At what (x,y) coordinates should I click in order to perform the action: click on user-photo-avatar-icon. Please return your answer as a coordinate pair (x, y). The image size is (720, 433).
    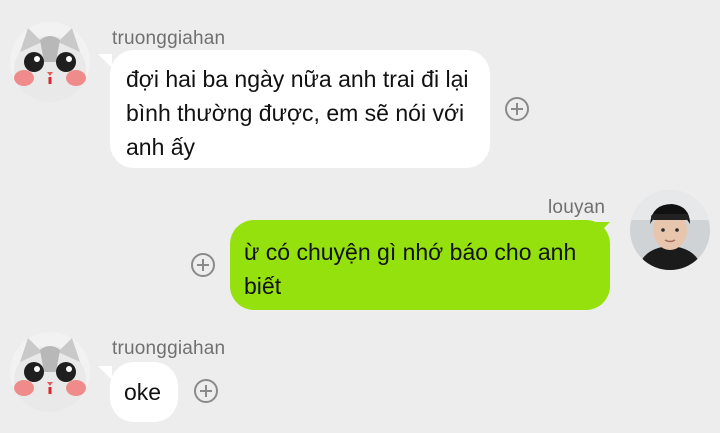
    Looking at the image, I should click on (670, 230).